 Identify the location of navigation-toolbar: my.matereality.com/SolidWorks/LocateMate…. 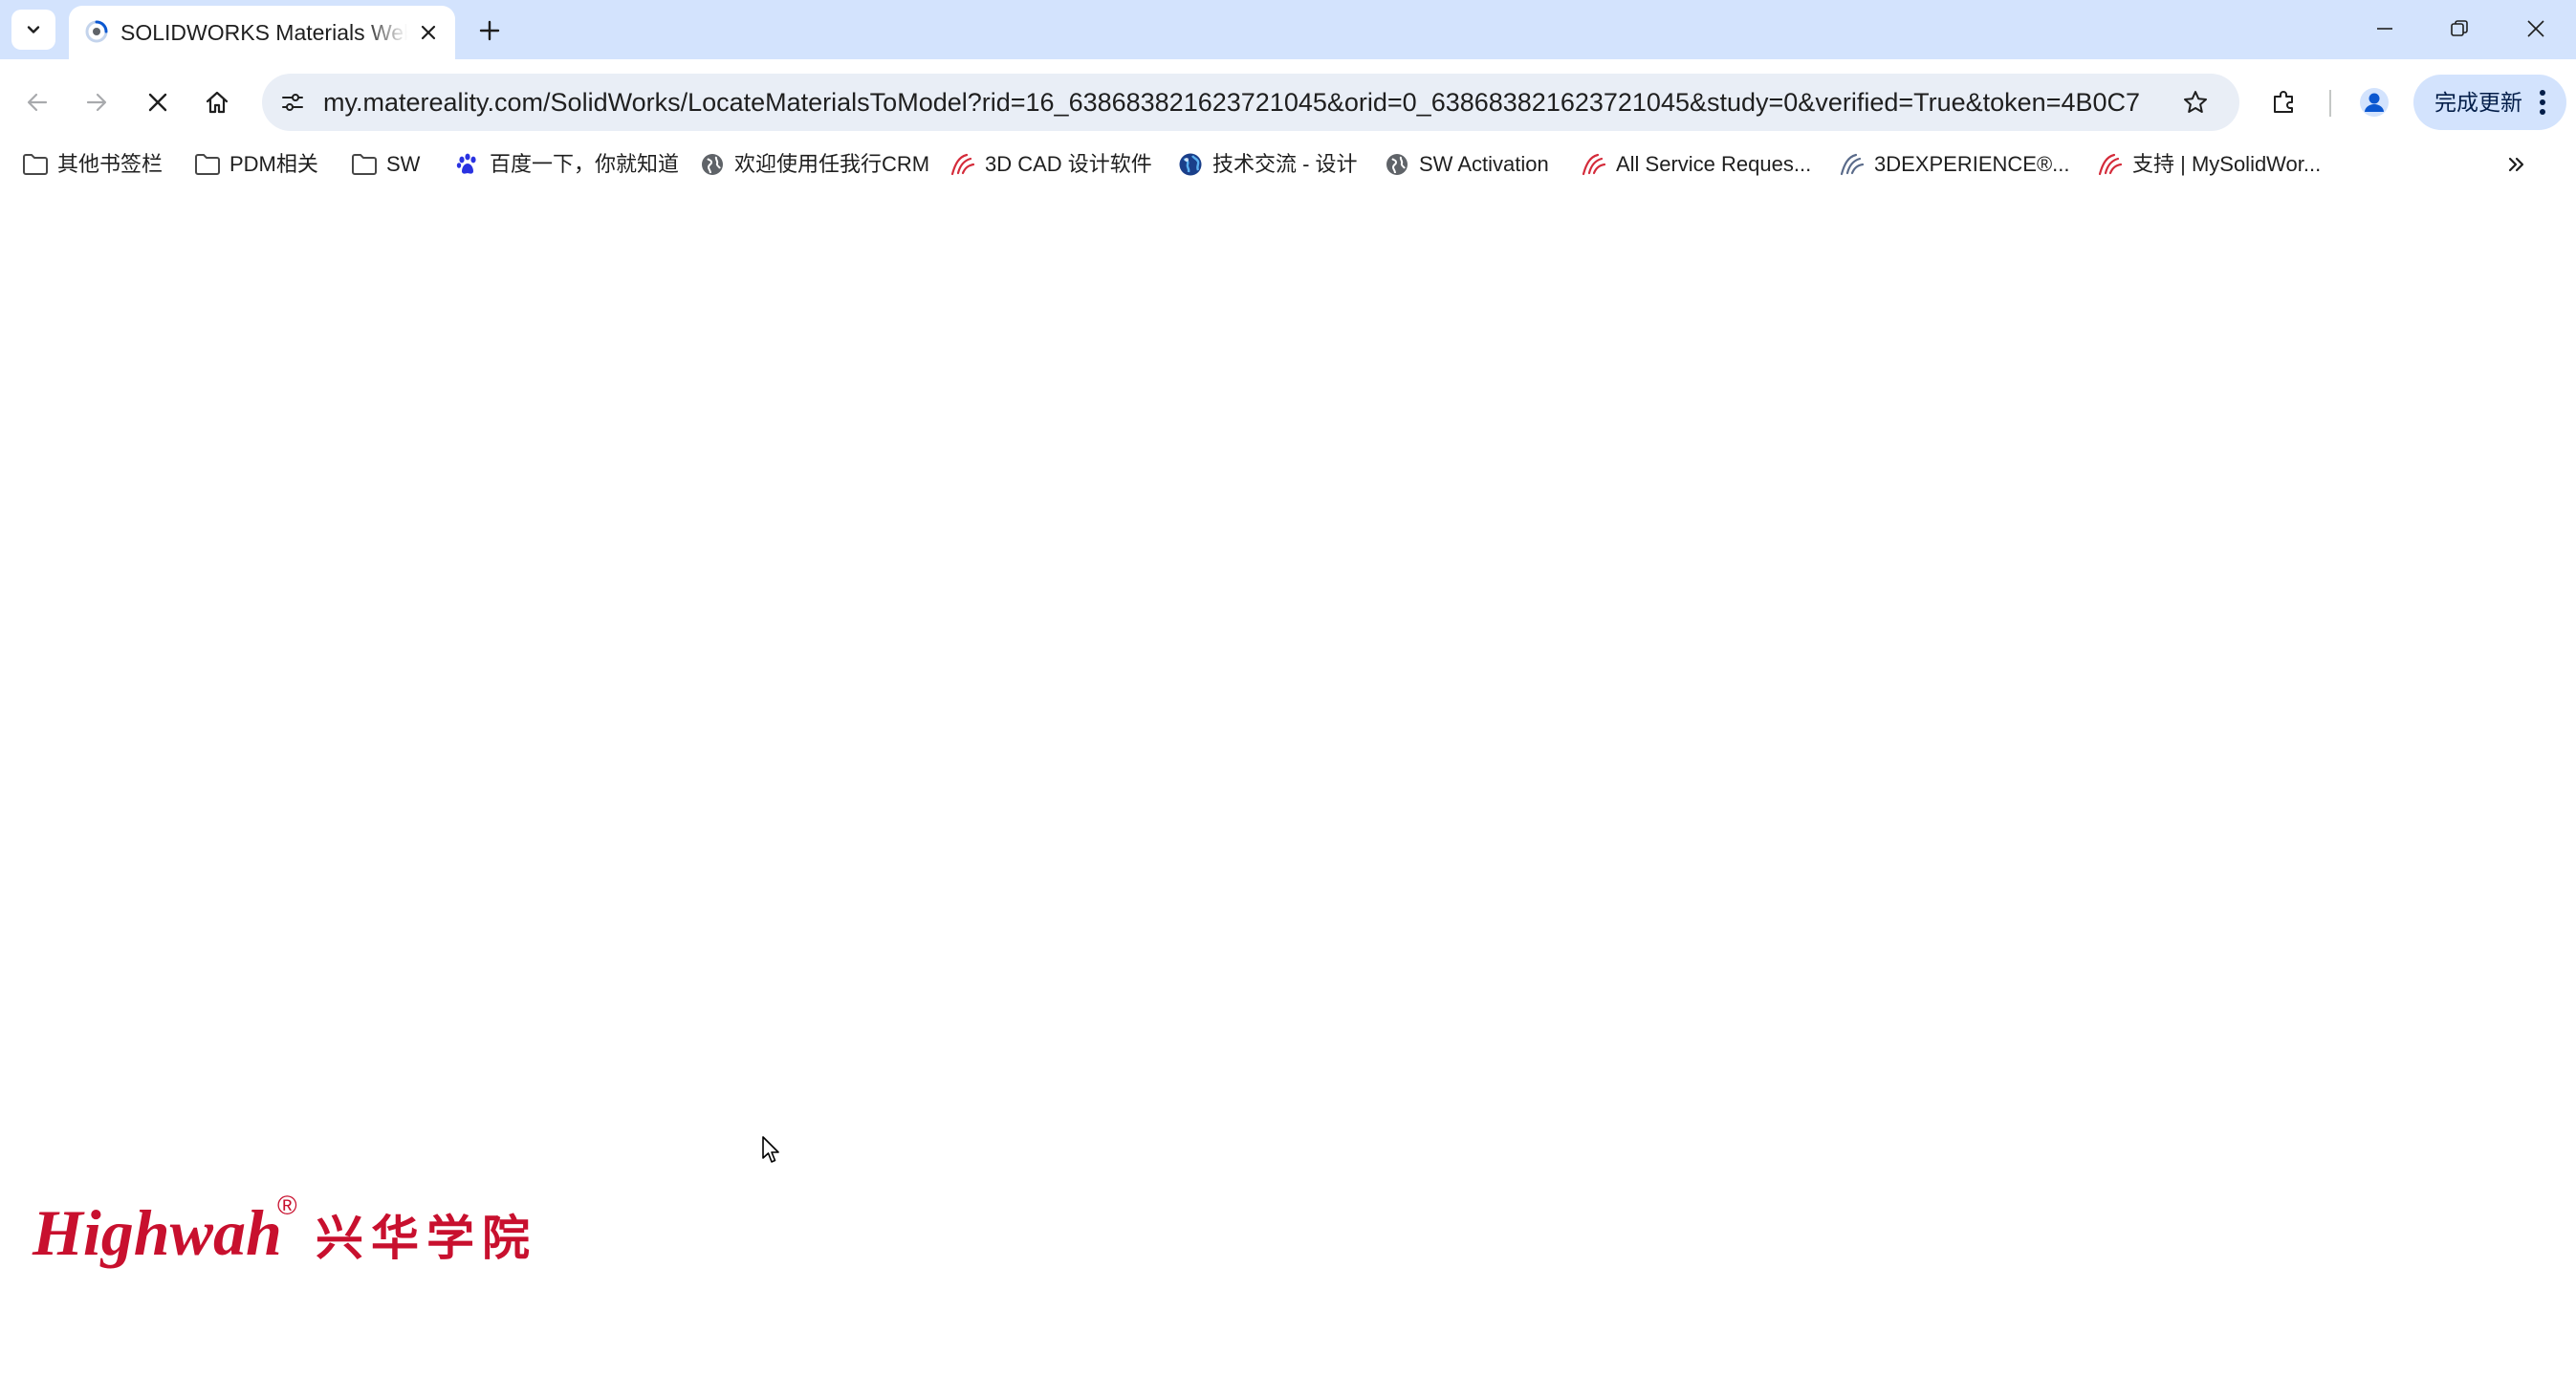
(1288, 102).